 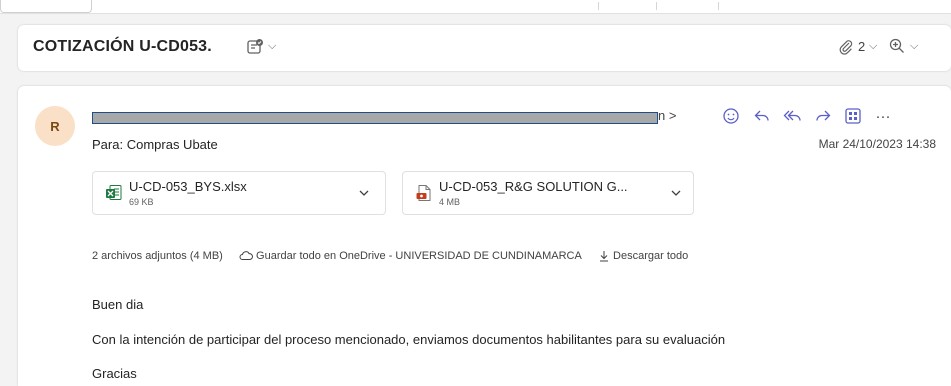 I want to click on download-icon, so click(x=603, y=256).